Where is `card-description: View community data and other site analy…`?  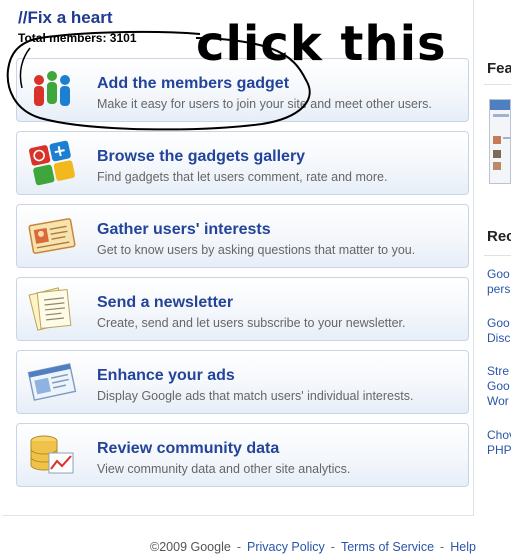
card-description: View community data and other site analy… is located at coordinates (224, 469).